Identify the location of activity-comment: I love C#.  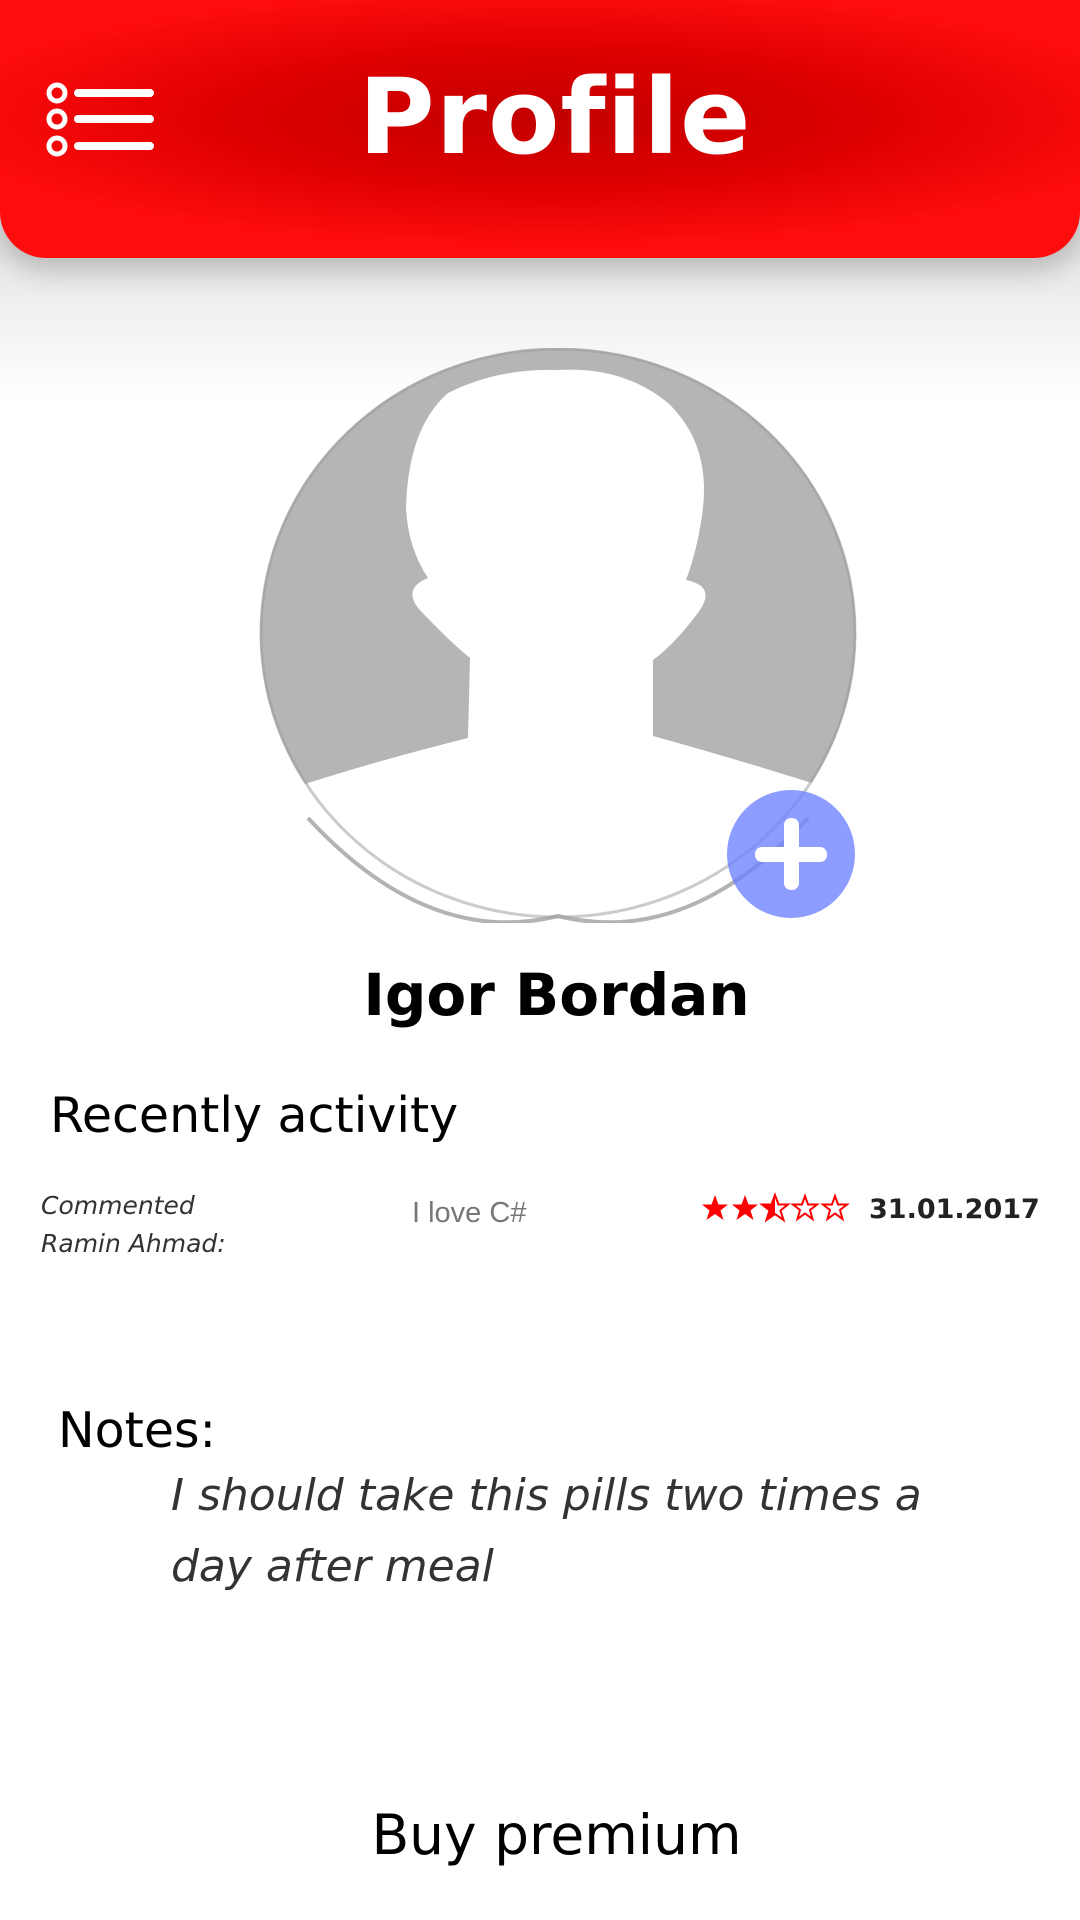
(469, 1213).